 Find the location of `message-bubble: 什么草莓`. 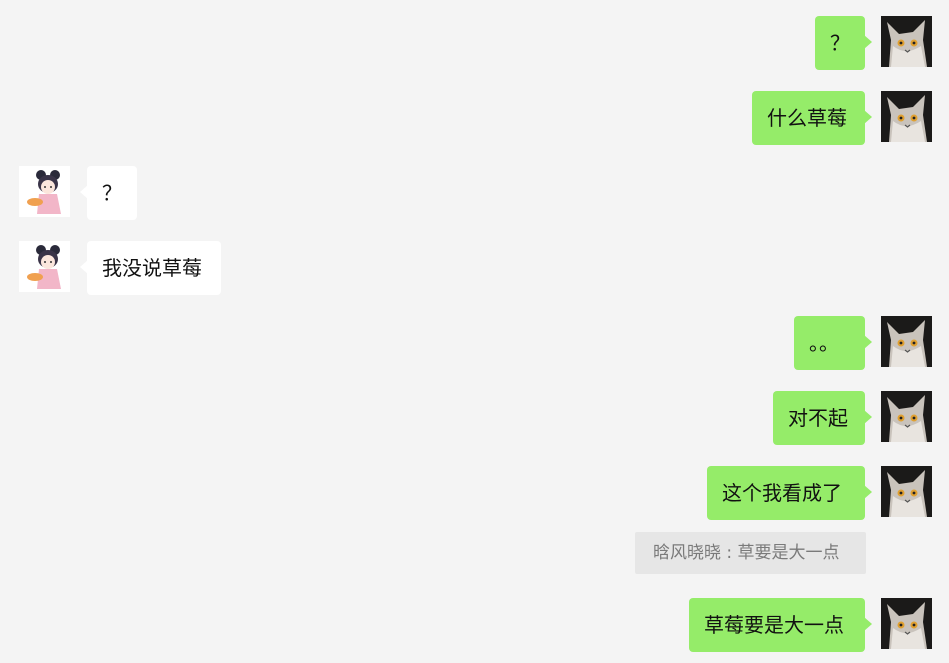

message-bubble: 什么草莓 is located at coordinates (812, 118).